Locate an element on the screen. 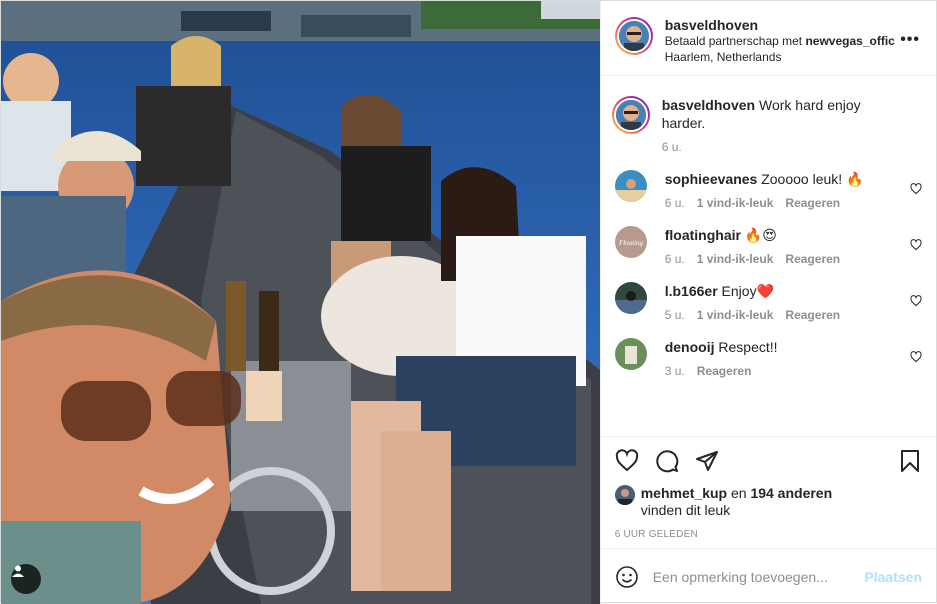 Image resolution: width=937 pixels, height=604 pixels. caption-time: 6 u. is located at coordinates (672, 147).